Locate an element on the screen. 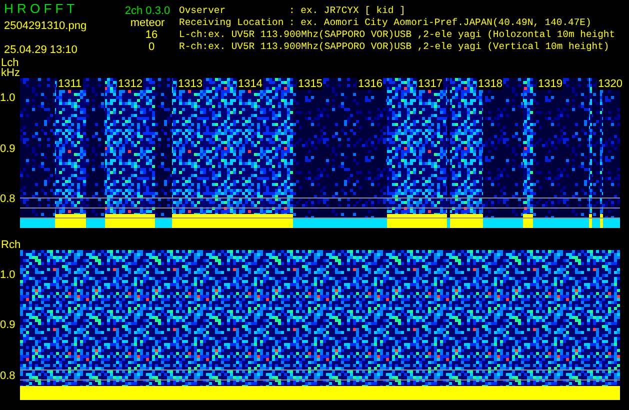  channel-info: L-ch:ex. UV5R 113.900Mhz(SAPPORO VOR)USB ,2-ele yagi (Holozontal 10m height is located at coordinates (397, 35).